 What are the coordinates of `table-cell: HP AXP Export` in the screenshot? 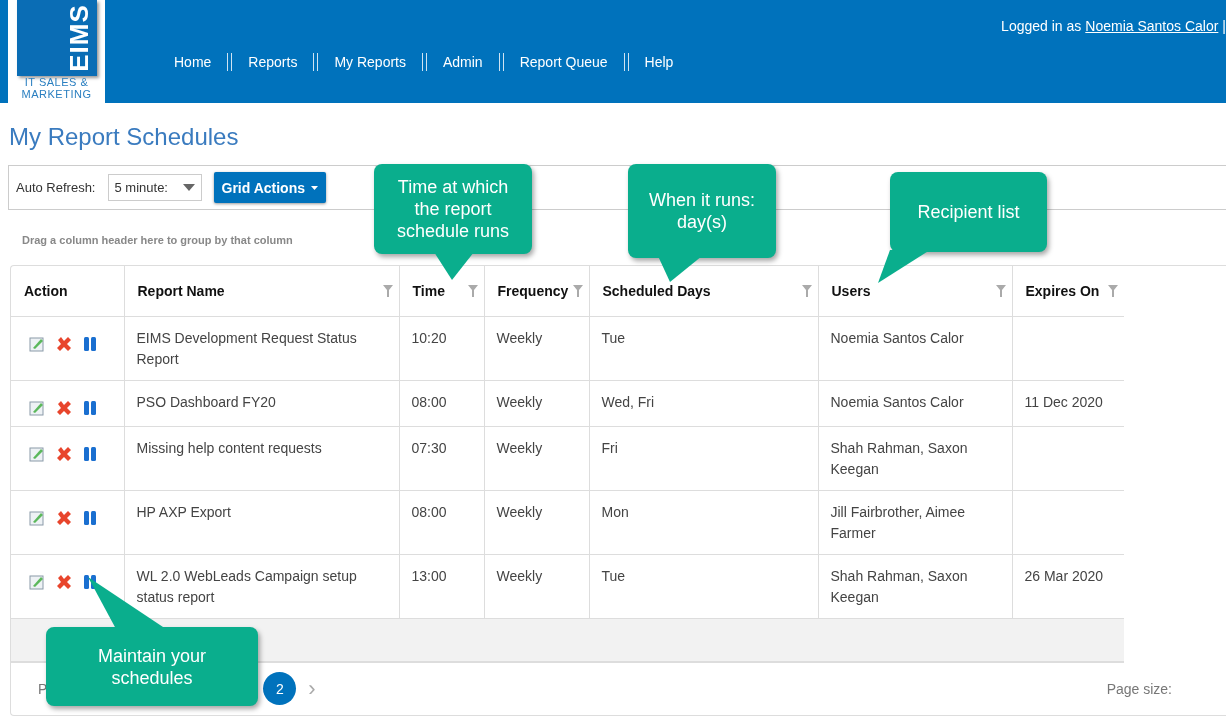 It's located at (261, 522).